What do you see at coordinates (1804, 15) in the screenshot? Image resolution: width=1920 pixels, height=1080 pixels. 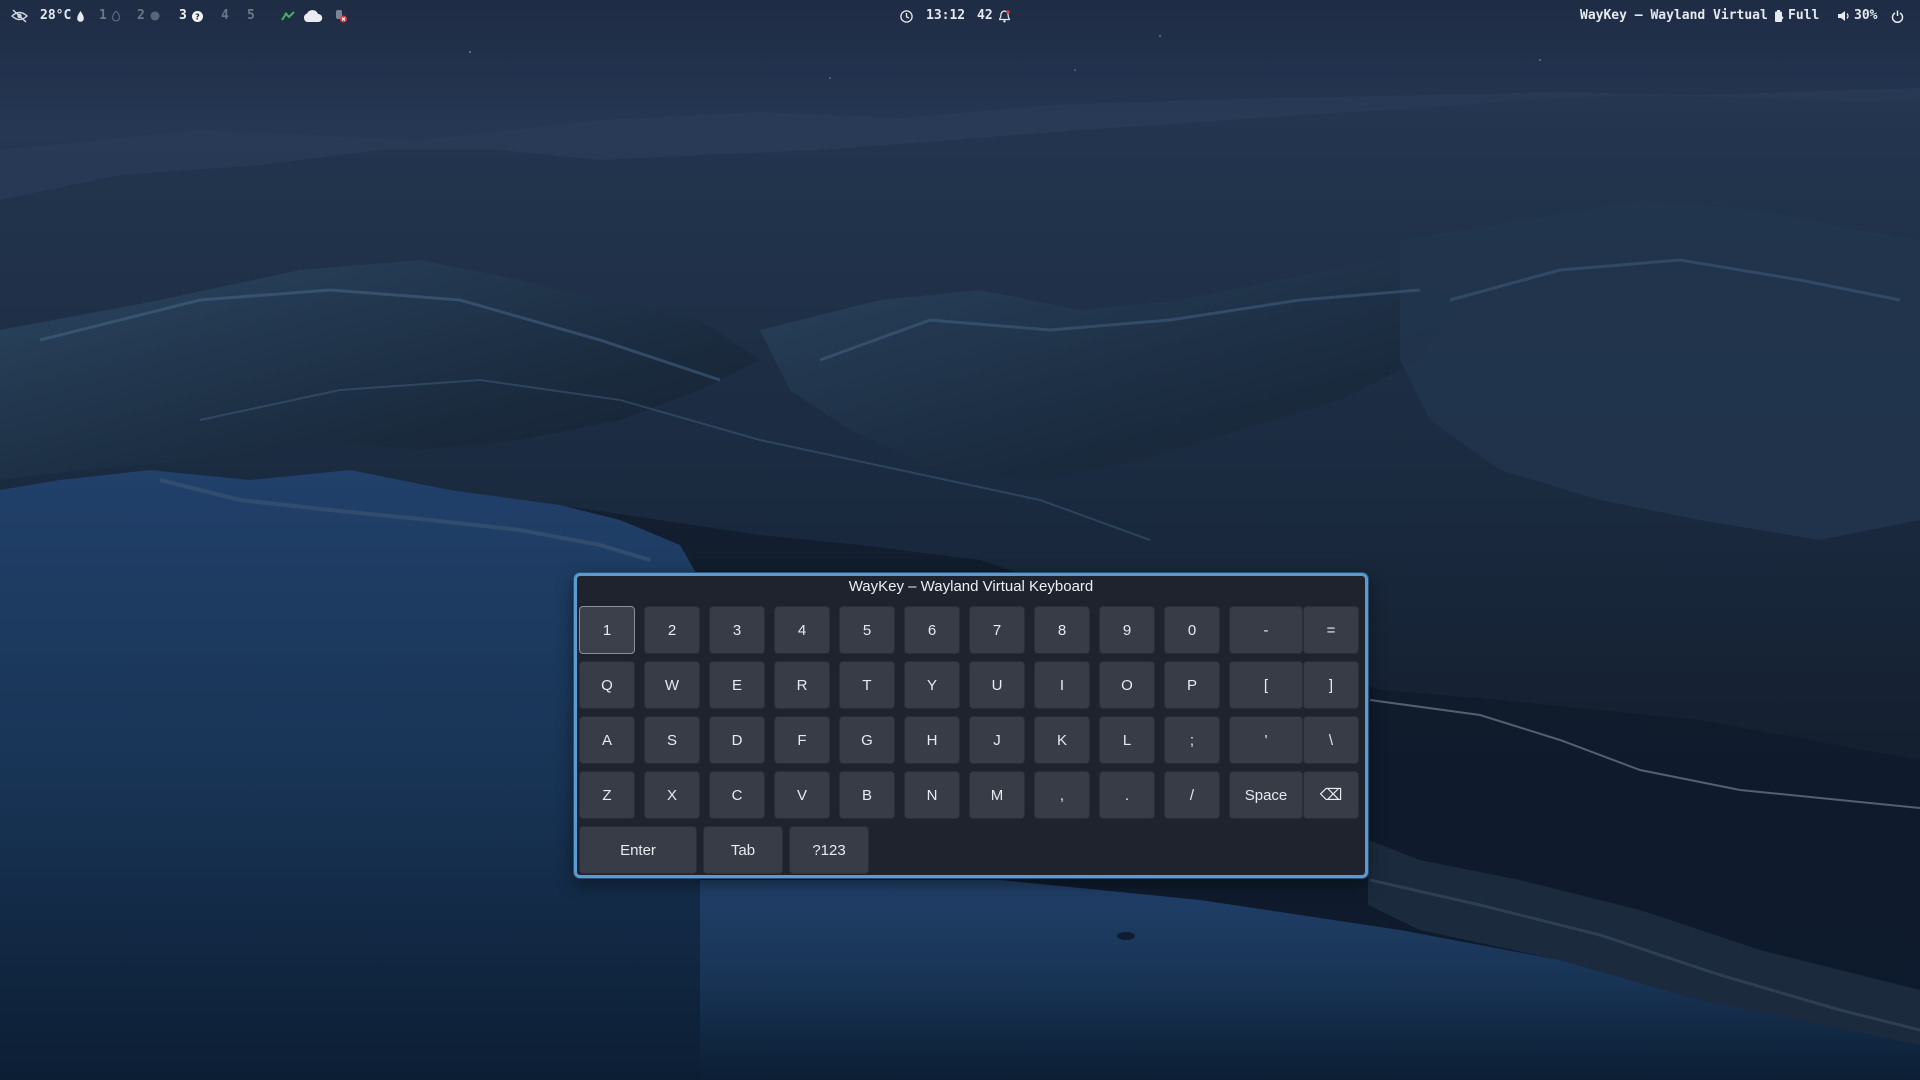 I see `battery-status: Full` at bounding box center [1804, 15].